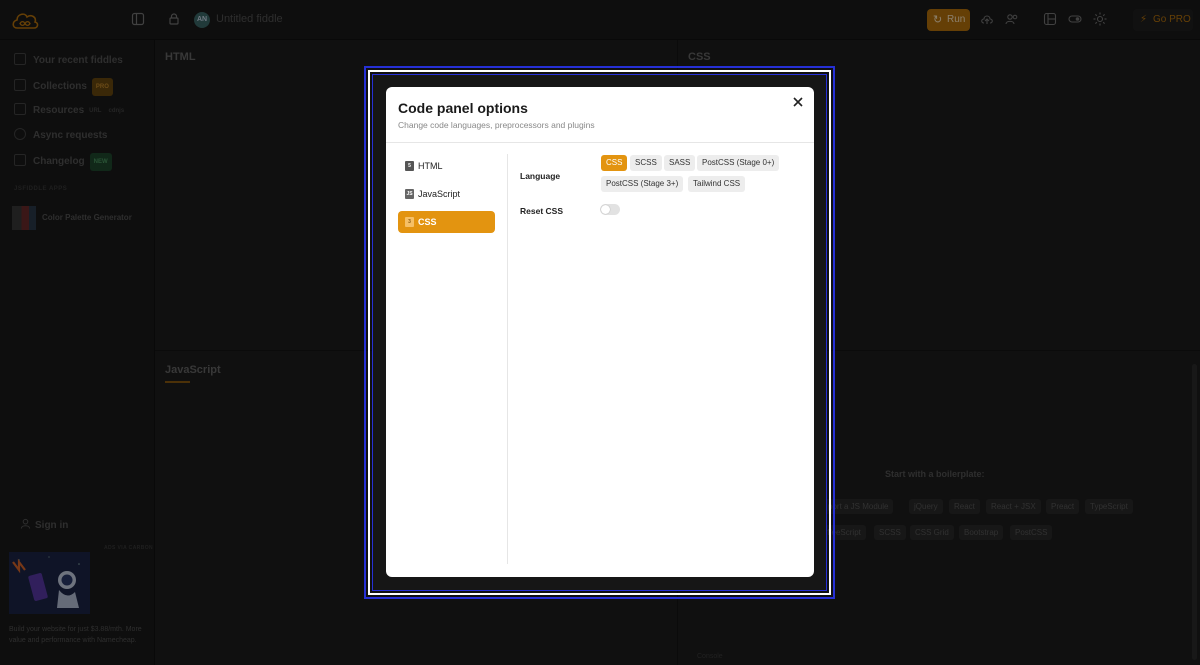  Describe the element at coordinates (439, 194) in the screenshot. I see `nav-item-label: JavaScript` at that location.